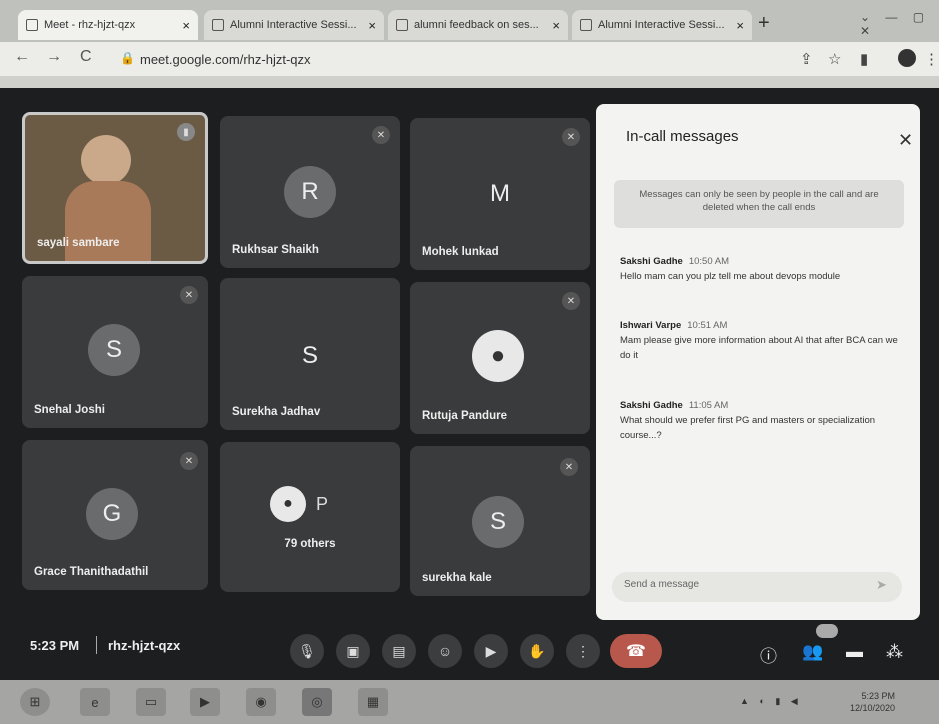 This screenshot has height=724, width=939. What do you see at coordinates (35, 702) in the screenshot?
I see `start-button: ⊞` at bounding box center [35, 702].